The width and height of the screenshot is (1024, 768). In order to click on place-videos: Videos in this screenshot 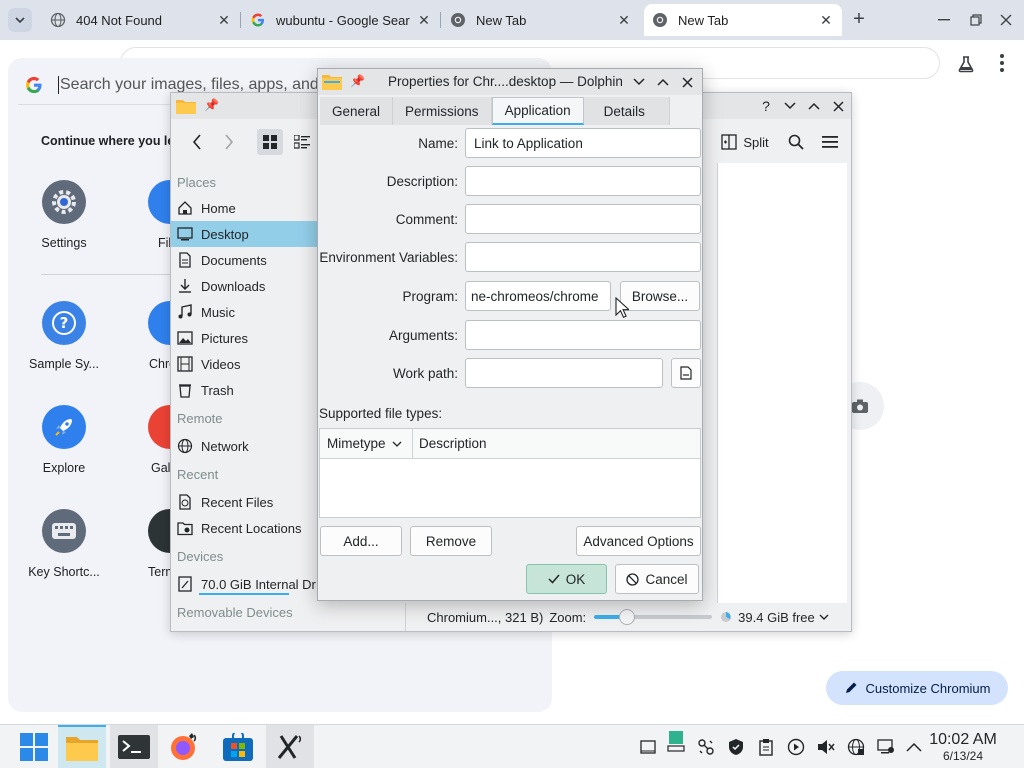, I will do `click(246, 364)`.